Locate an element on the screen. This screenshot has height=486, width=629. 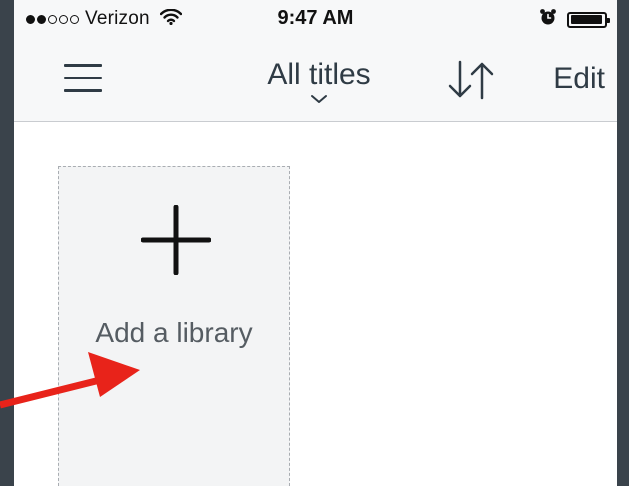
plus-icon is located at coordinates (176, 240).